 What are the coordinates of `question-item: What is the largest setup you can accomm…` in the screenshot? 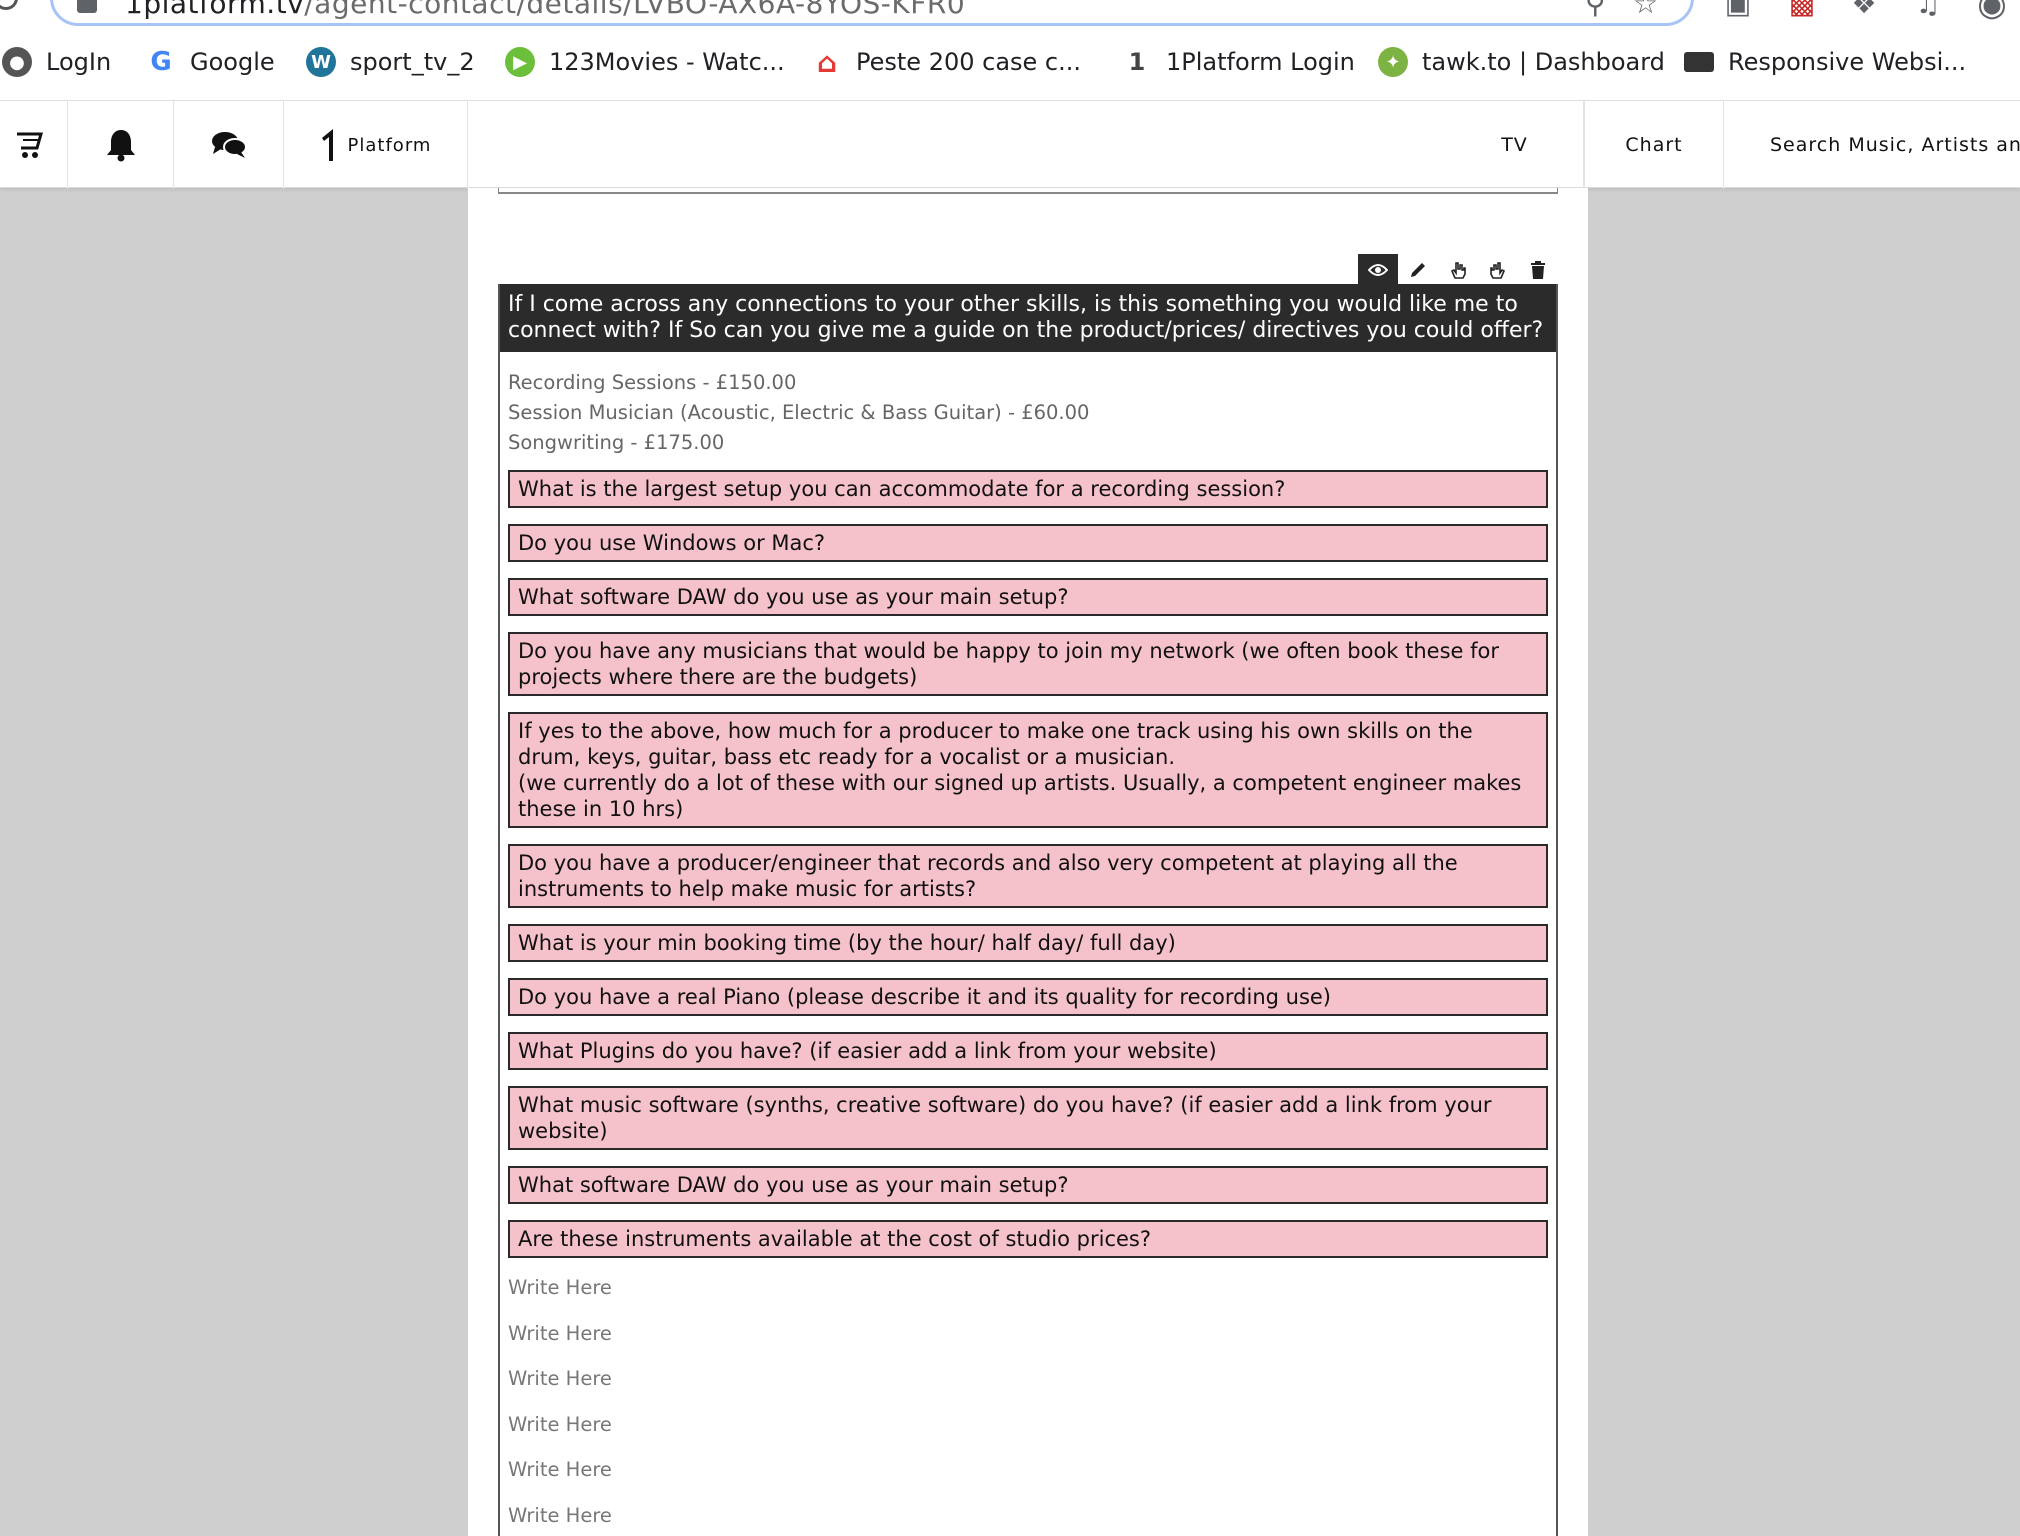 It's located at (1028, 489).